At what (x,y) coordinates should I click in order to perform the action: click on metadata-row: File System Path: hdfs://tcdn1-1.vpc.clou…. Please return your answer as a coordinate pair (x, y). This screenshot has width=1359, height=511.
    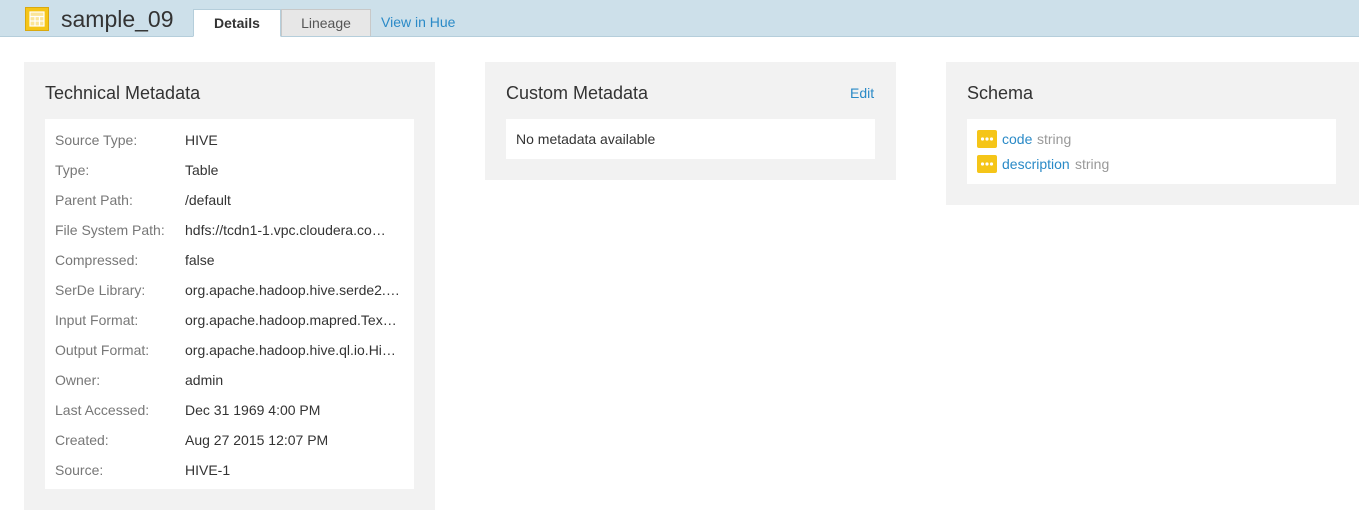
    Looking at the image, I should click on (229, 224).